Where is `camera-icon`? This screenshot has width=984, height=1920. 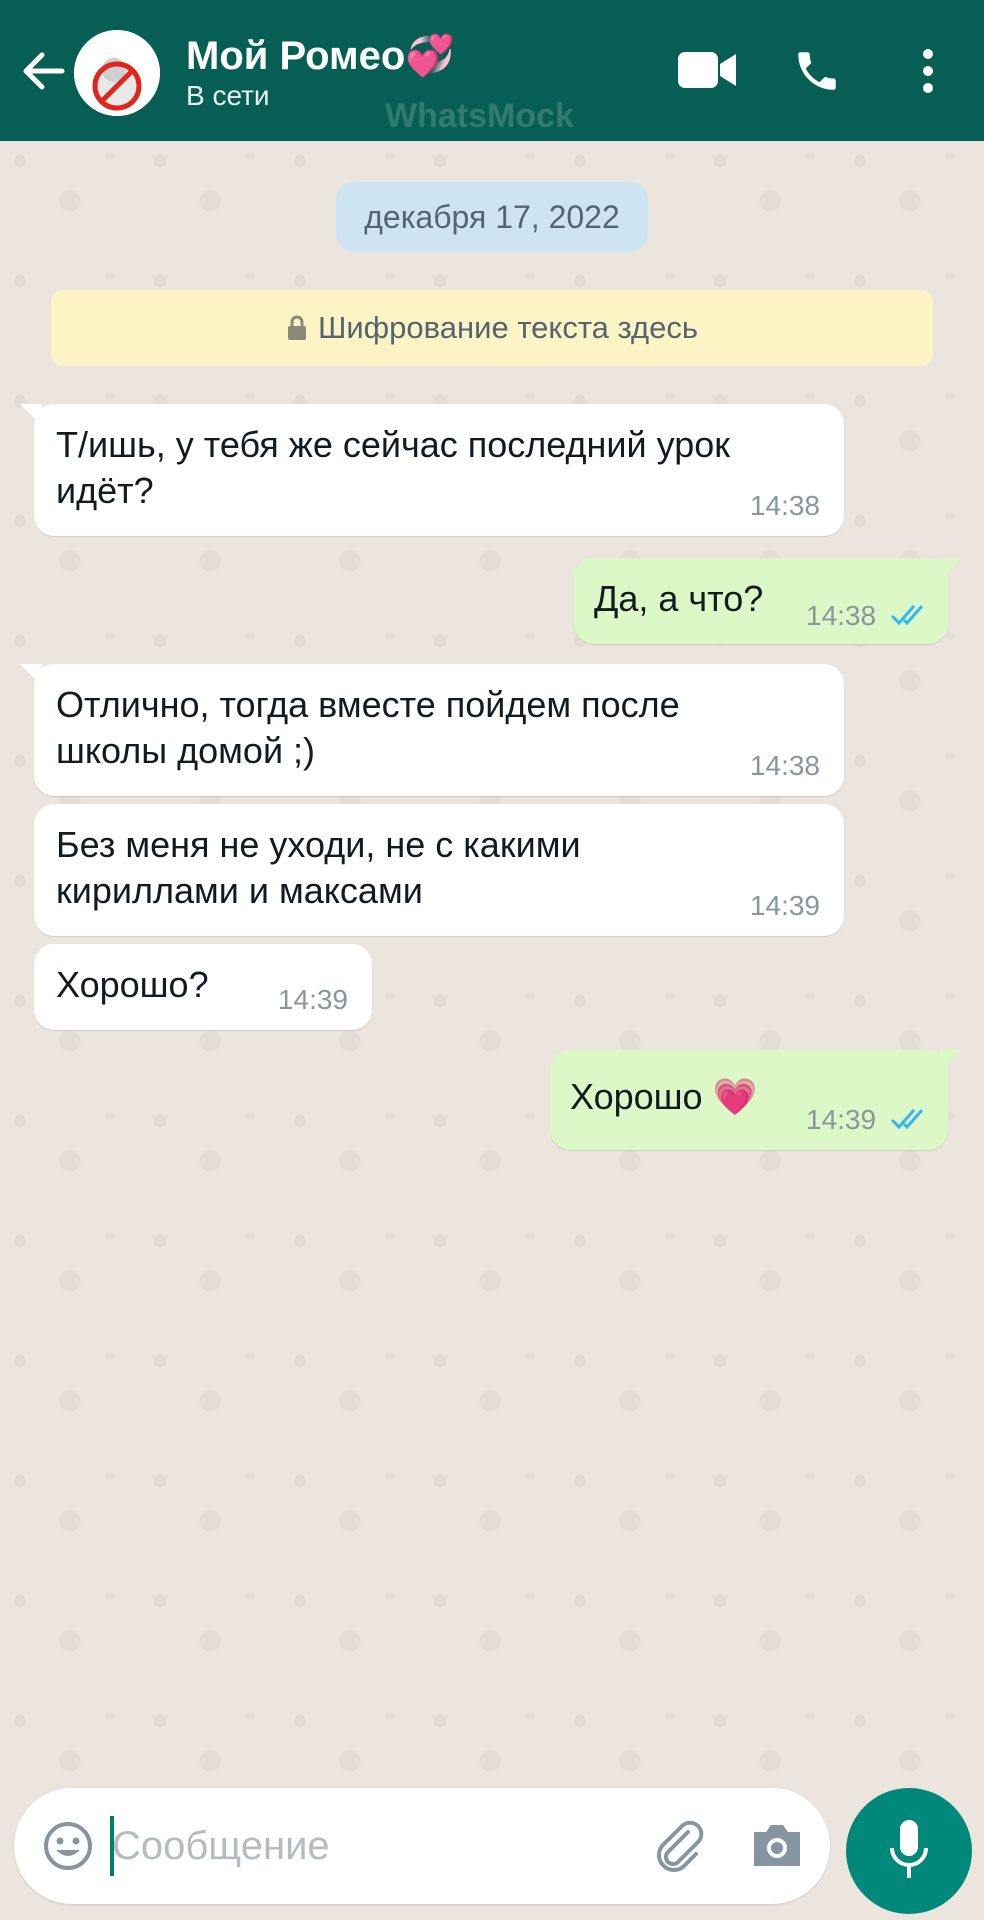 camera-icon is located at coordinates (777, 1847).